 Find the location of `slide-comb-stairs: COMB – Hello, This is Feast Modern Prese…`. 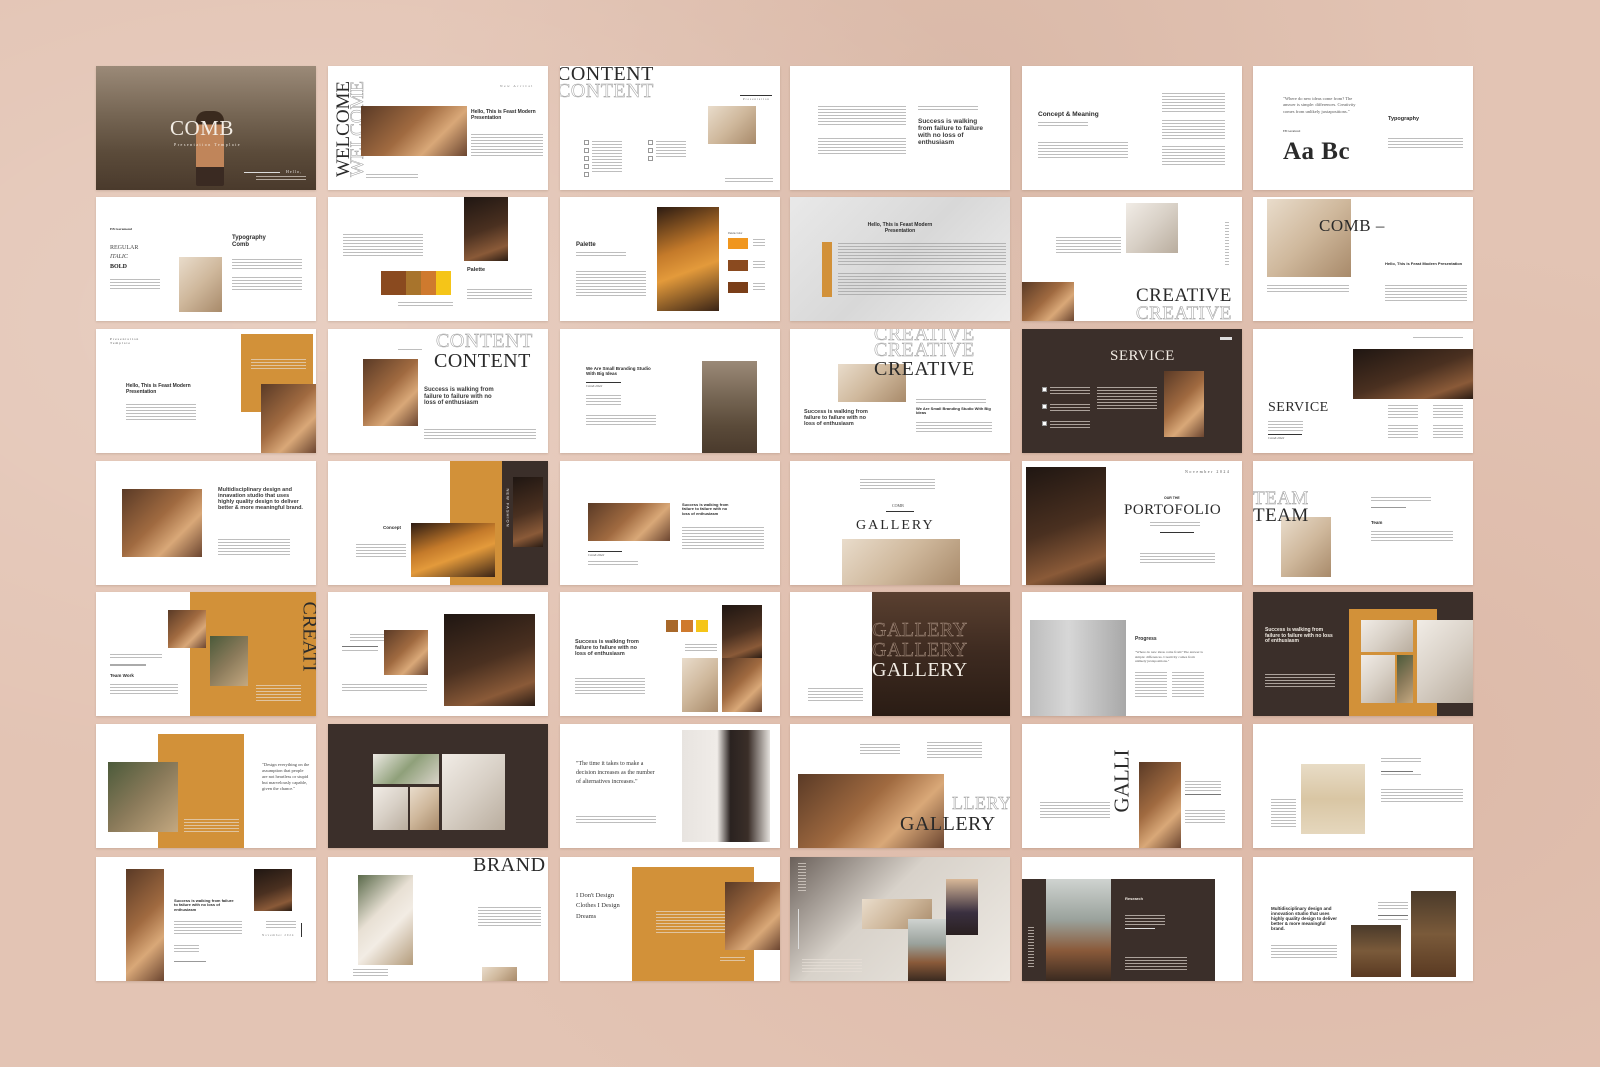

slide-comb-stairs: COMB – Hello, This is Feast Modern Prese… is located at coordinates (1363, 259).